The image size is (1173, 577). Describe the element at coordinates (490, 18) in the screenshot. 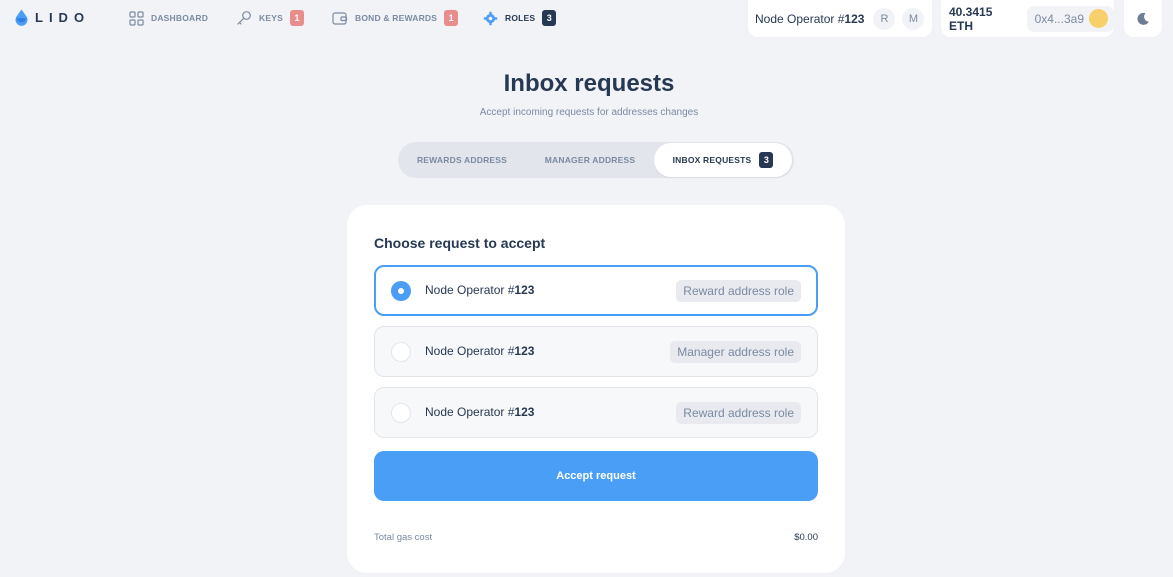

I see `gear-icon` at that location.